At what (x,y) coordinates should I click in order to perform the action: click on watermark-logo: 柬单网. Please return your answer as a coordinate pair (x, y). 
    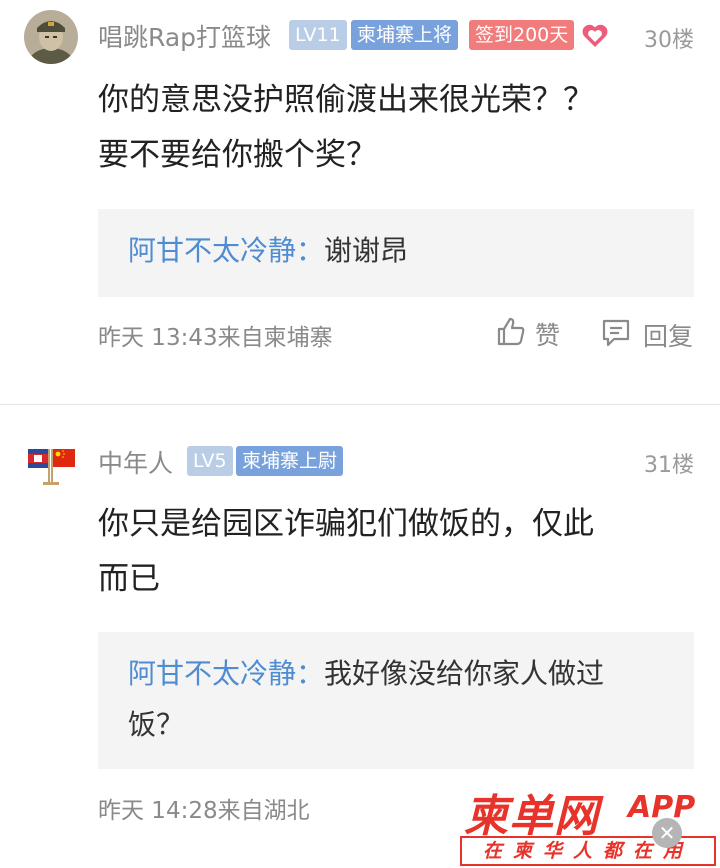
    Looking at the image, I should click on (531, 816).